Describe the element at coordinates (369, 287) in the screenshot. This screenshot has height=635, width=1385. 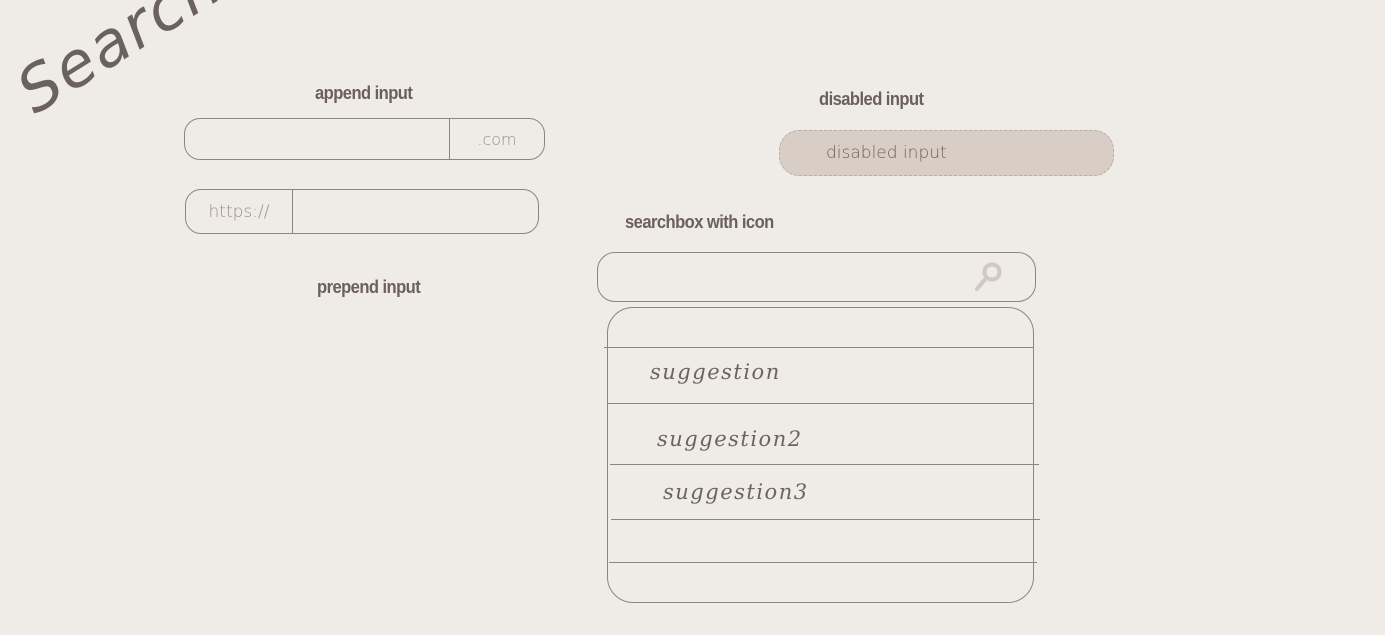
I see `prepend-input-label: prepend input` at that location.